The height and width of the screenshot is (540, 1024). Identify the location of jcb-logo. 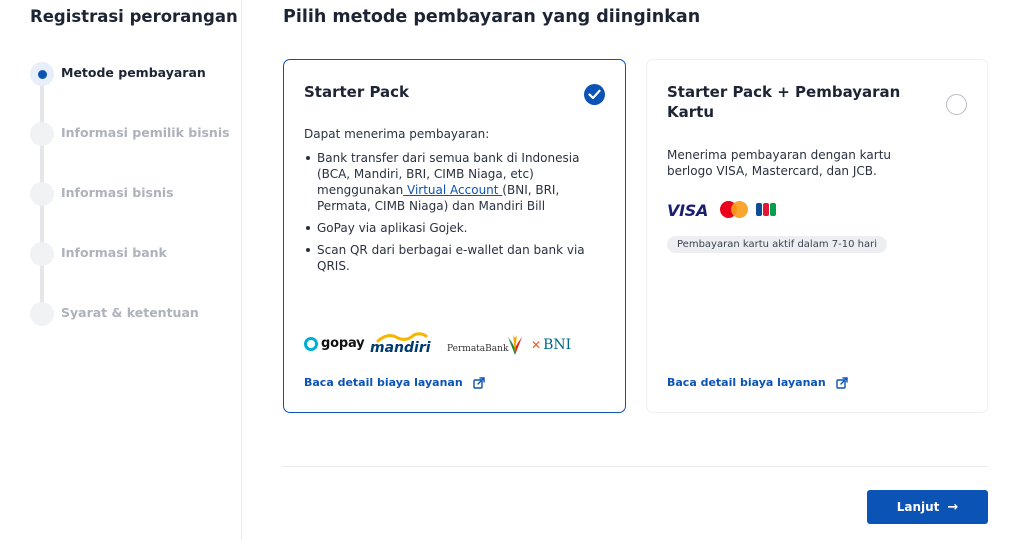
(766, 209).